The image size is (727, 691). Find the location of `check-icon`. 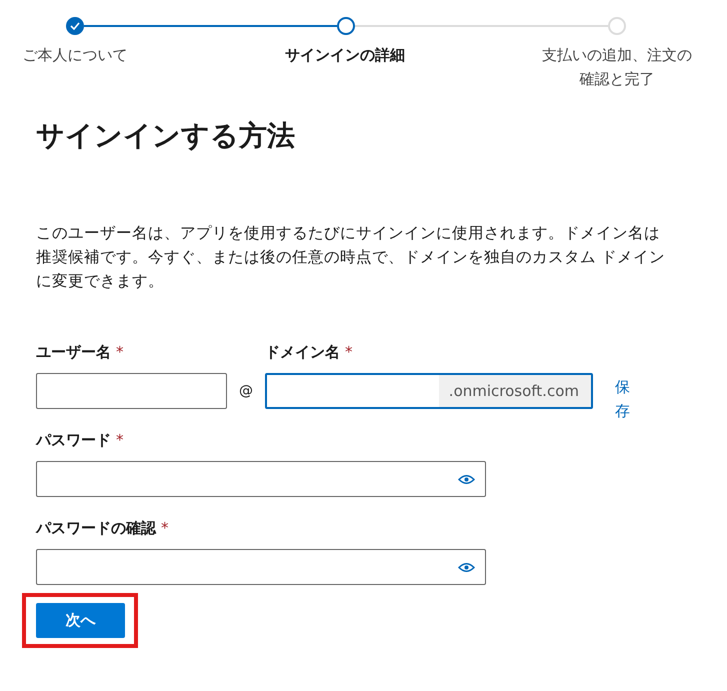

check-icon is located at coordinates (75, 26).